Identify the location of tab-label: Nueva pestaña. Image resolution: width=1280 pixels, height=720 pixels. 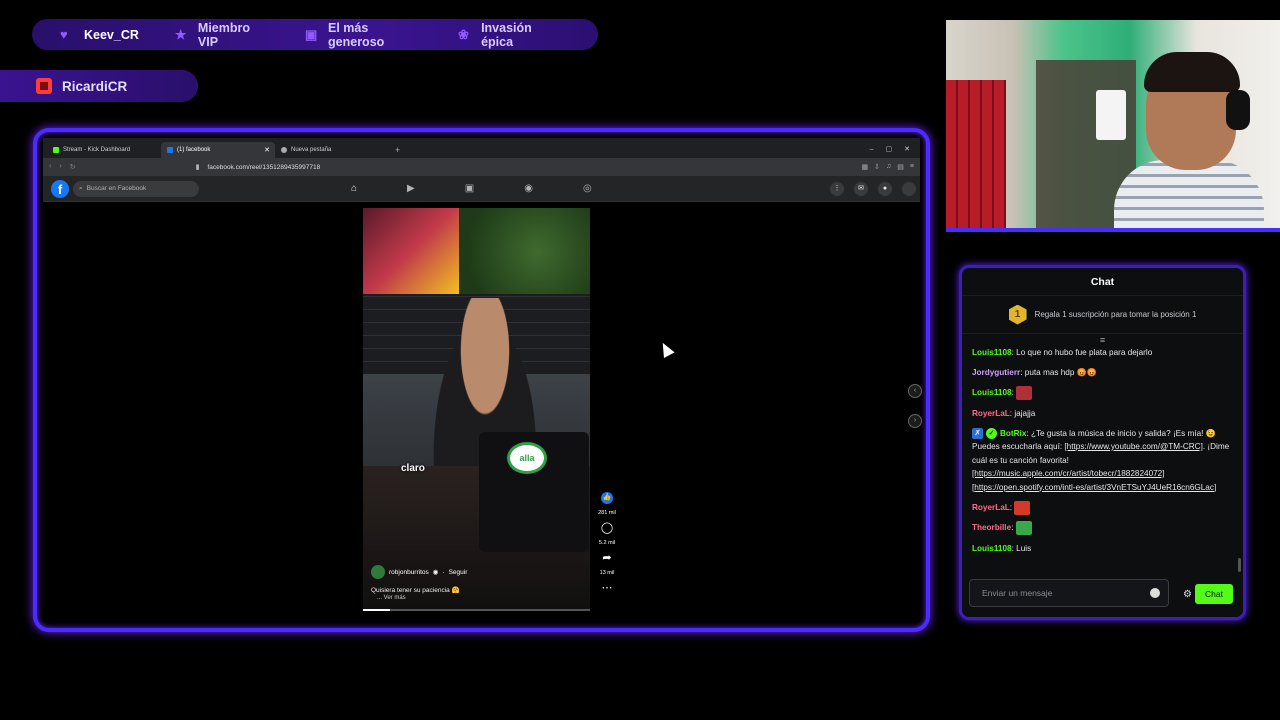
(311, 150).